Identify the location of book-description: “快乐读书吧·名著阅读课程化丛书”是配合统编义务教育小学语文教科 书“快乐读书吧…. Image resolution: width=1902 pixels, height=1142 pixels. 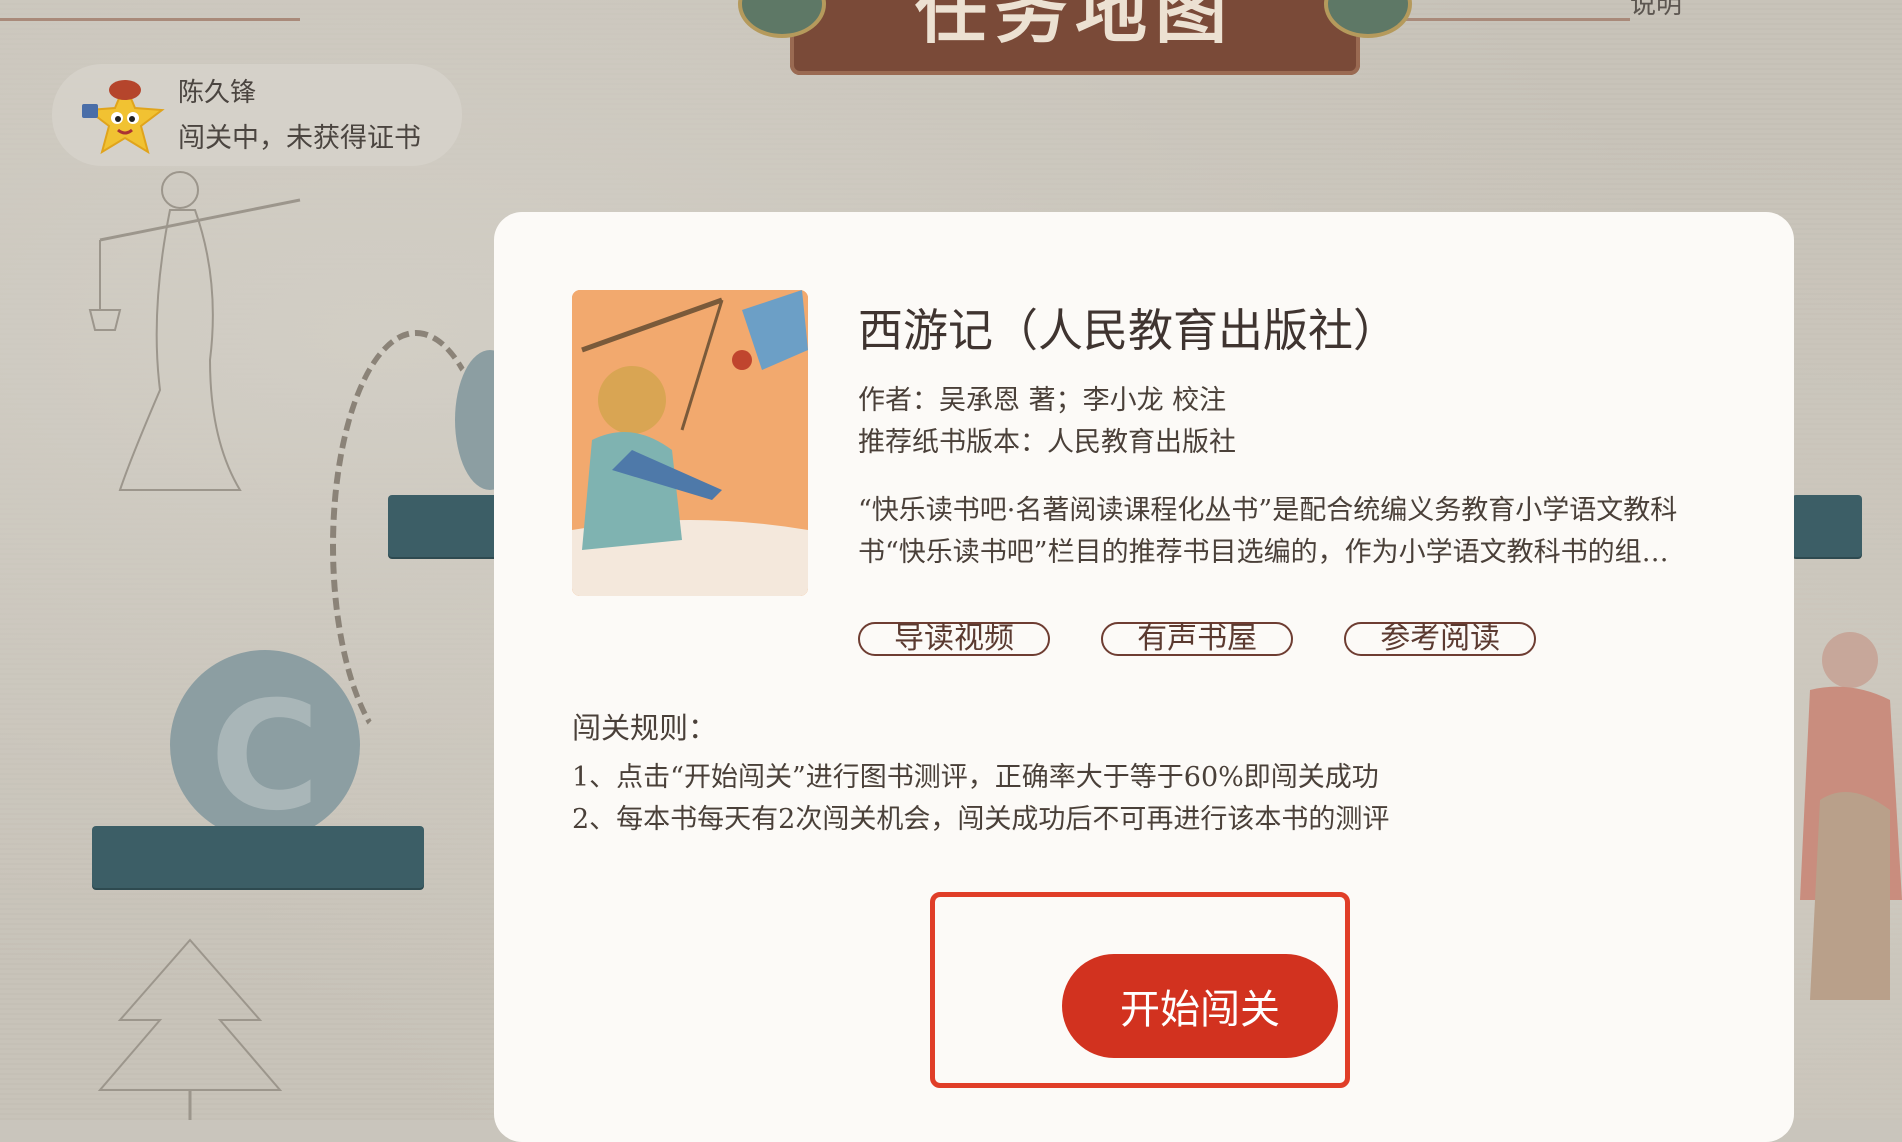
(1288, 532).